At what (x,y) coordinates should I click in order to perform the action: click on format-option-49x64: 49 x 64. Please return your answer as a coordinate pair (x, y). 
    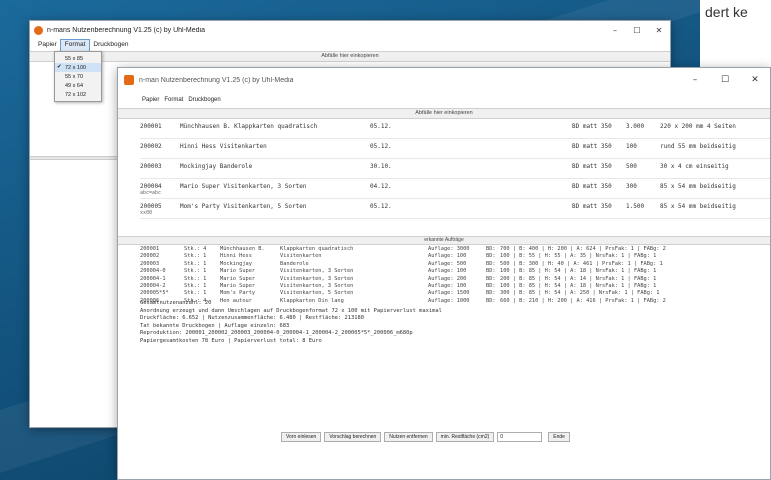
    Looking at the image, I should click on (78, 85).